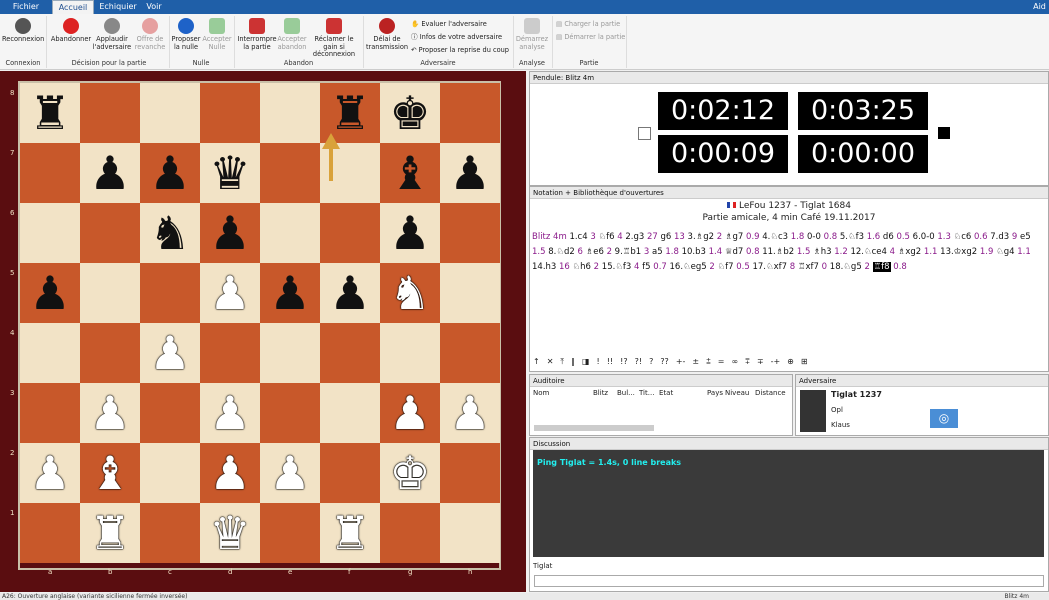 The image size is (1049, 600). Describe the element at coordinates (217, 34) in the screenshot. I see `accept-draw-button: Accepter Nulle` at that location.